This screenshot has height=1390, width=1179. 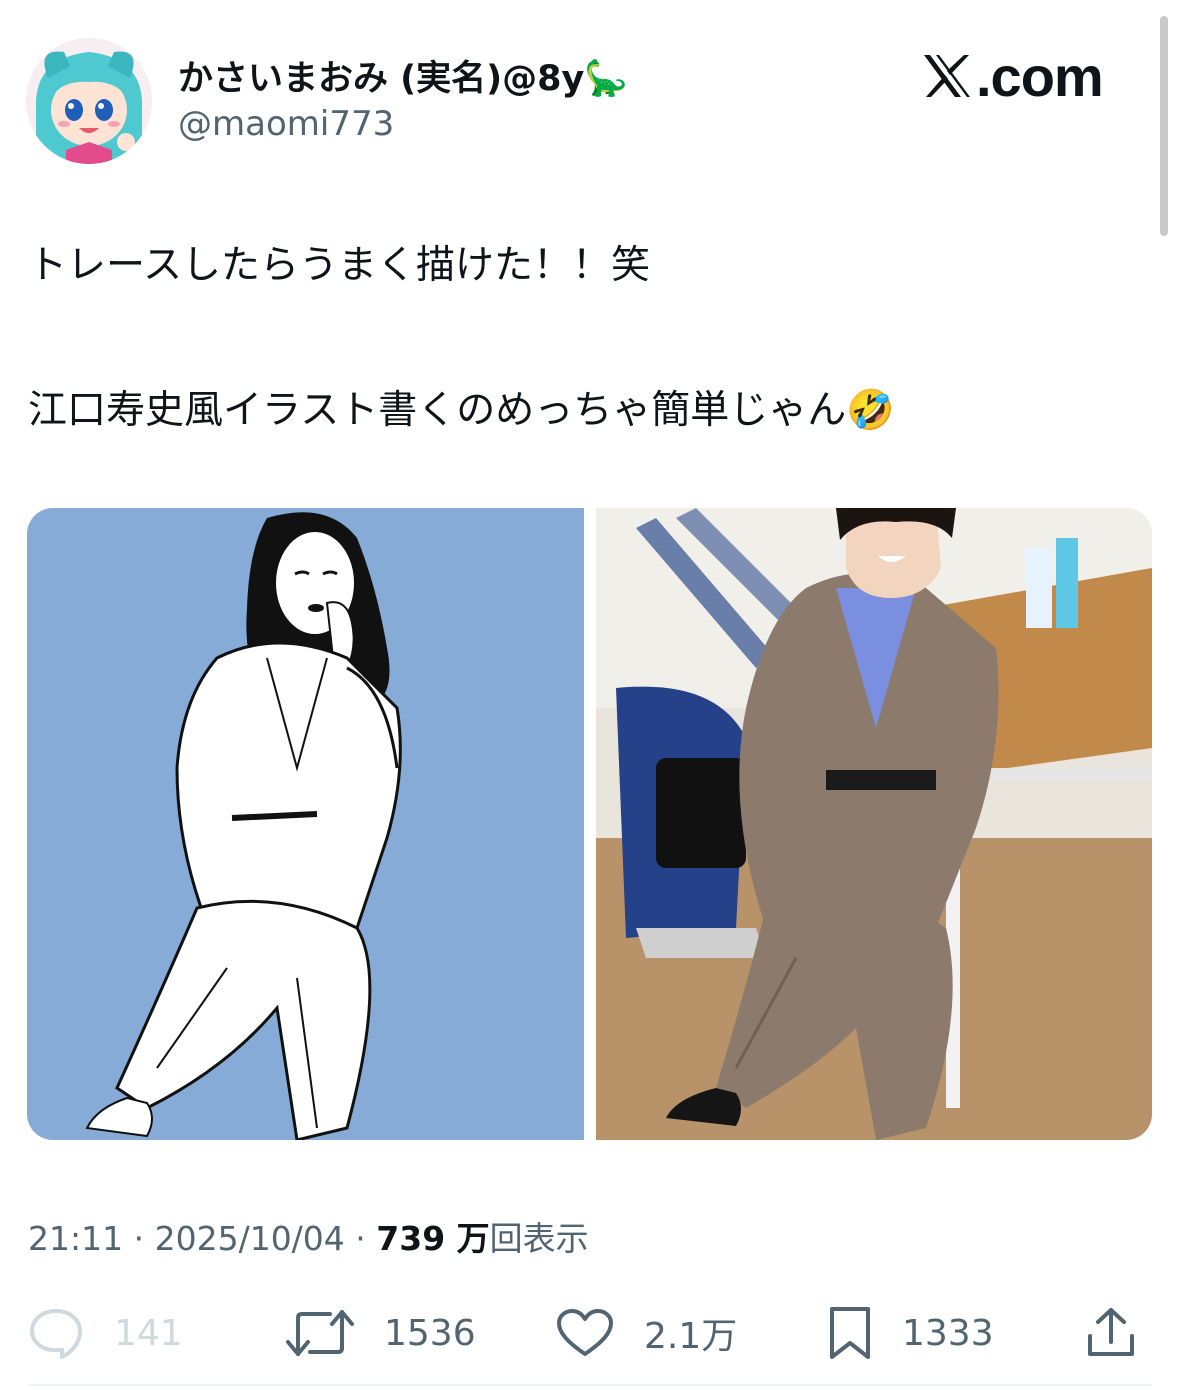 I want to click on retweet-count: 1536, so click(x=430, y=1333).